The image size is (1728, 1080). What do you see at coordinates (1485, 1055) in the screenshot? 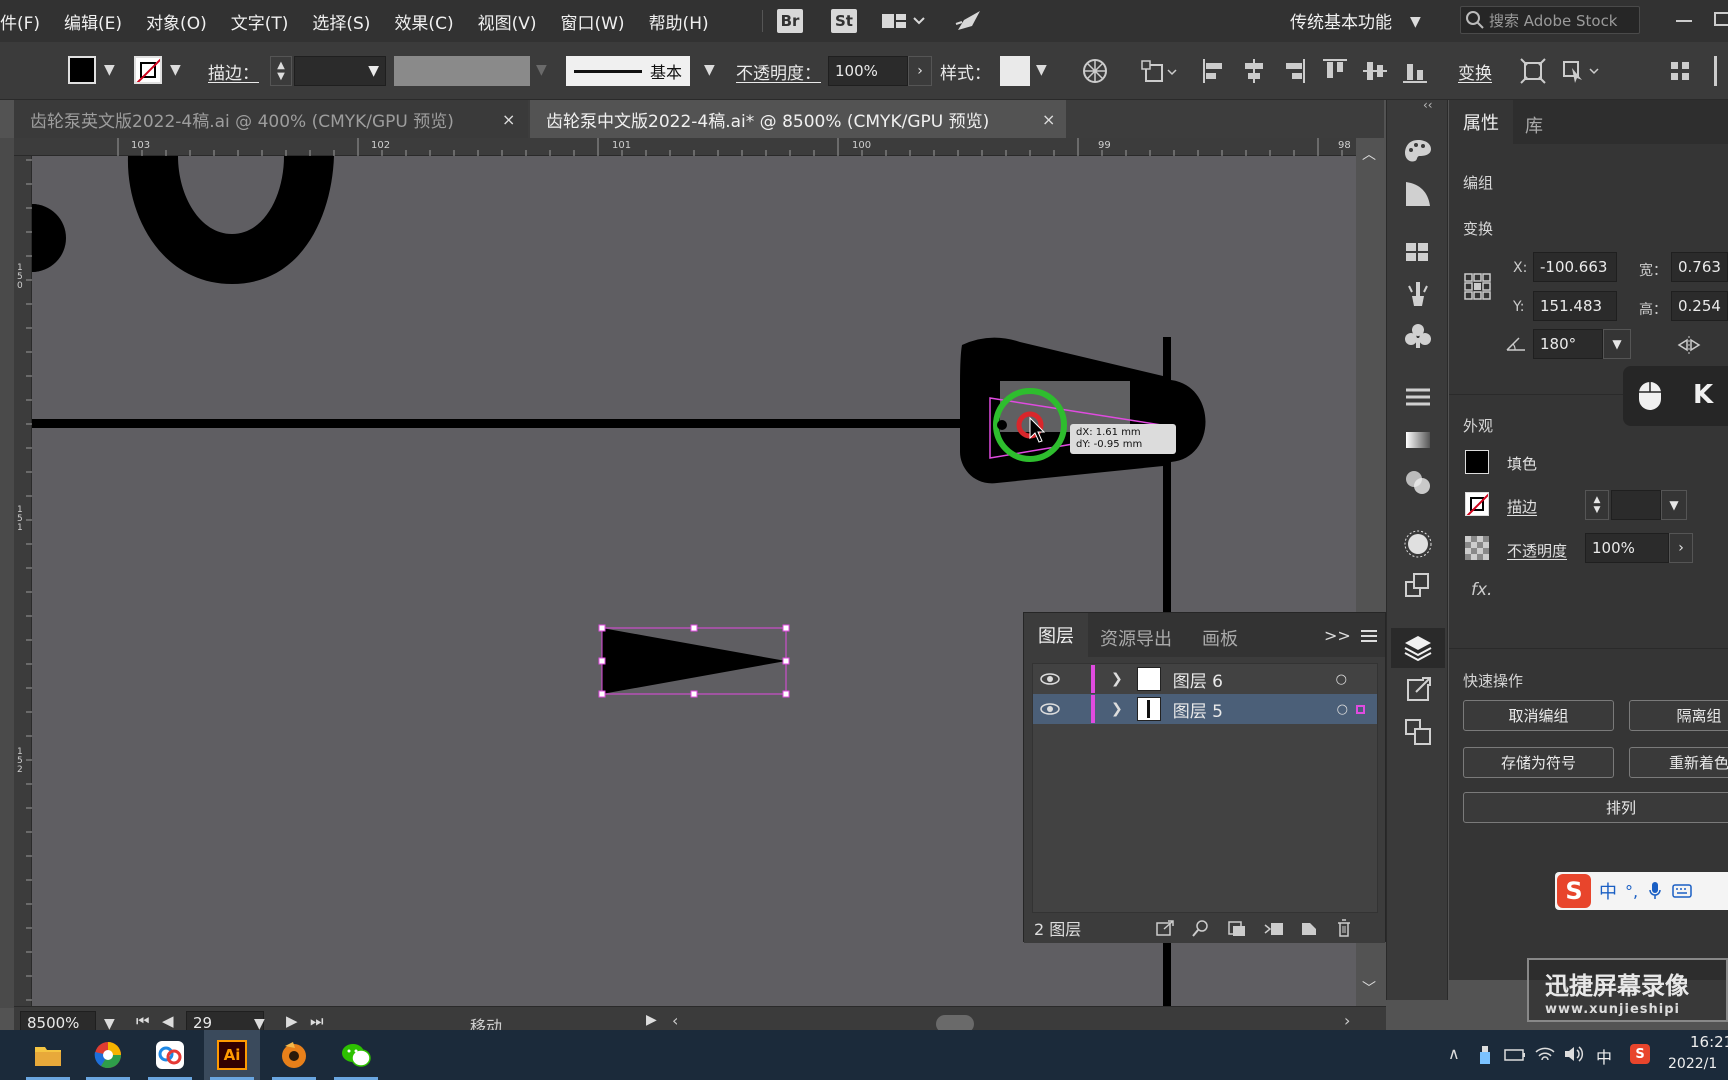
I see `usb-icon` at bounding box center [1485, 1055].